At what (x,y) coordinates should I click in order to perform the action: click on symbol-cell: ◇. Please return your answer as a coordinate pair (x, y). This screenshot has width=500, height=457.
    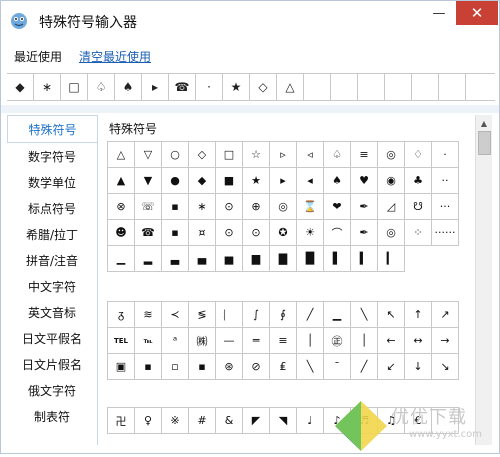
    Looking at the image, I should click on (202, 155).